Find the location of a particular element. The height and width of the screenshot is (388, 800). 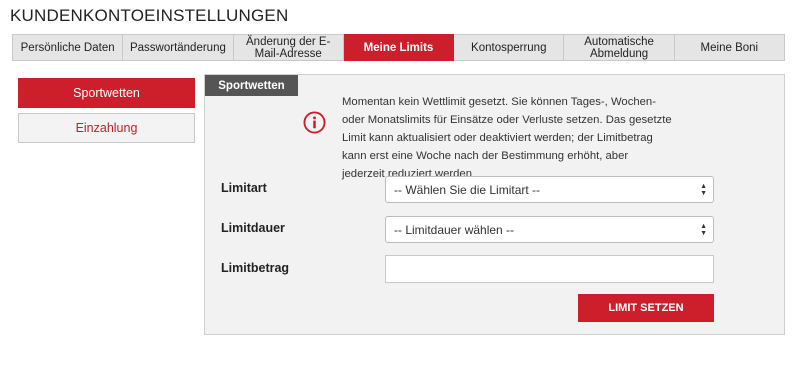

limitbetrag-input is located at coordinates (549, 269).